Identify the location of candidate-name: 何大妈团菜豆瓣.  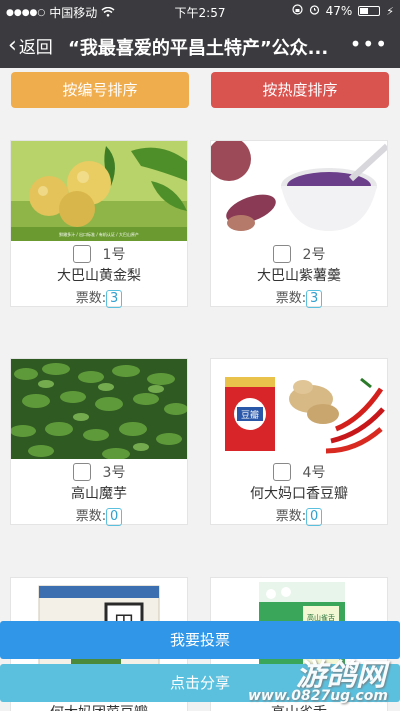
(99, 706).